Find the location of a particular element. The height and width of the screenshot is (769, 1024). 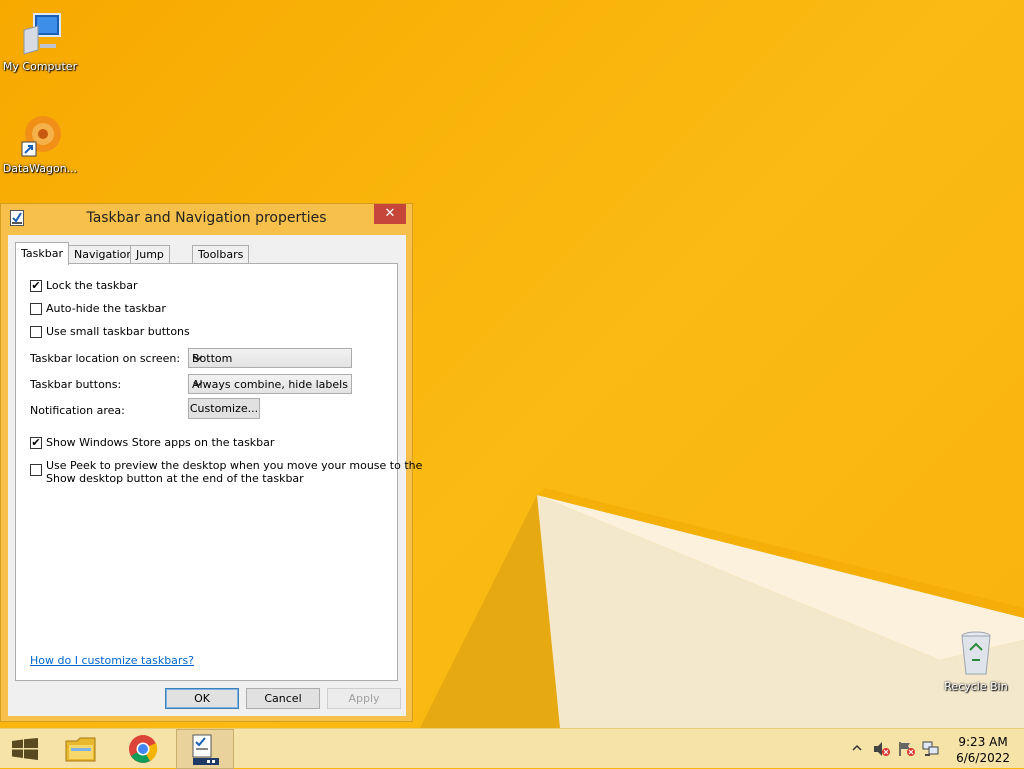

chrome-icon is located at coordinates (143, 750).